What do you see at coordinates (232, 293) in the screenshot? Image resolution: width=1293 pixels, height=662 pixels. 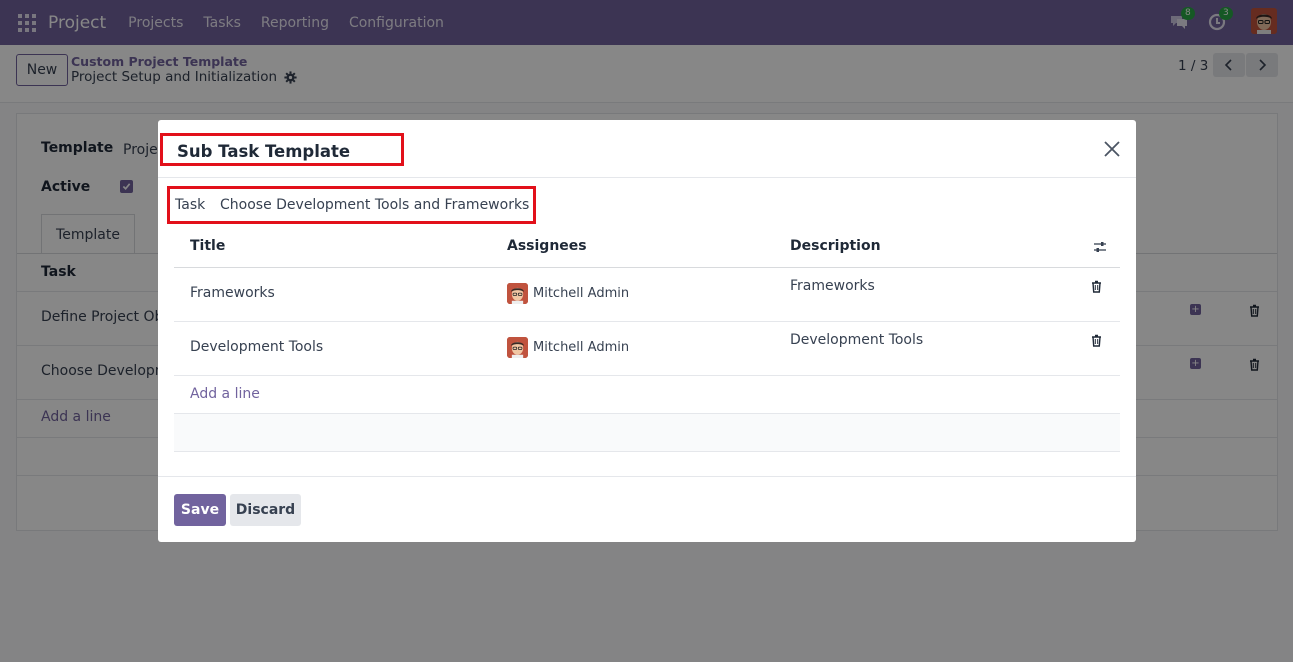 I see `row-title: Frameworks` at bounding box center [232, 293].